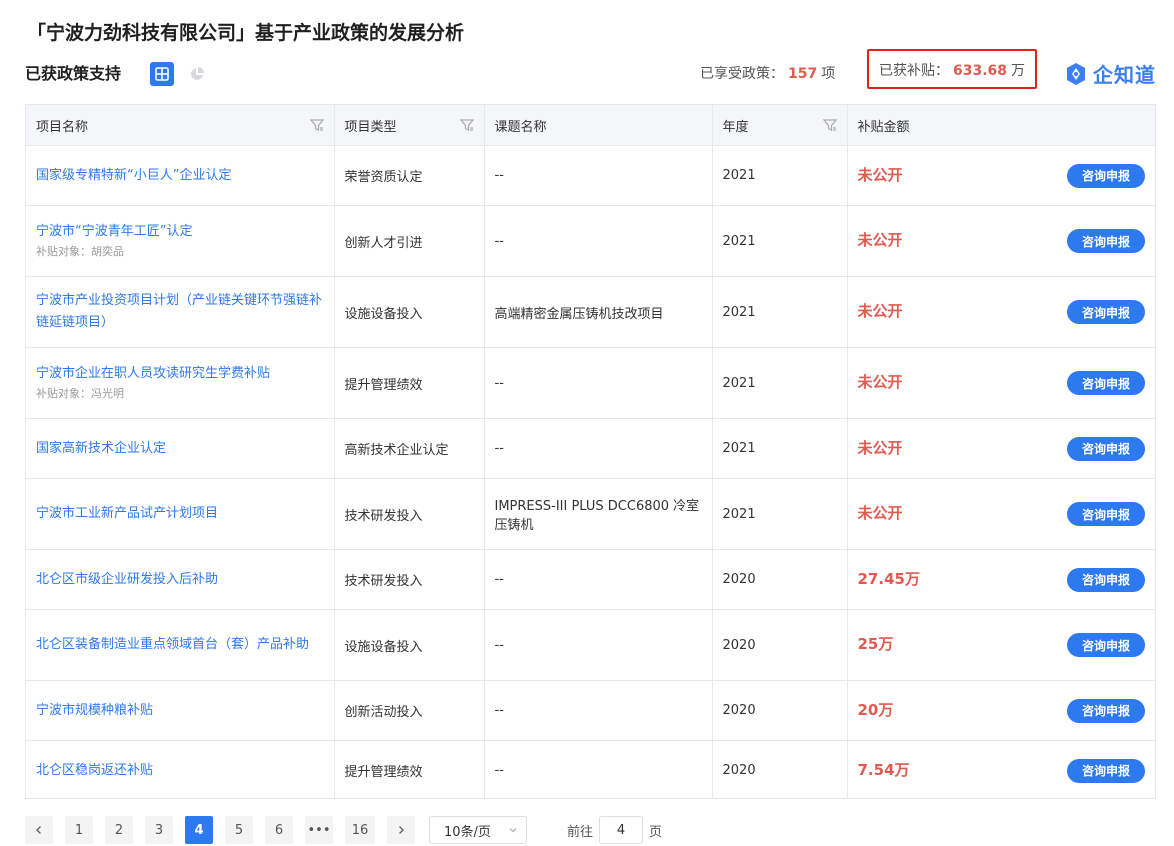 Image resolution: width=1174 pixels, height=846 pixels. What do you see at coordinates (590, 125) in the screenshot?
I see `table-header-row: 项目名称 项目类型 课题名称 年度 补贴金额` at bounding box center [590, 125].